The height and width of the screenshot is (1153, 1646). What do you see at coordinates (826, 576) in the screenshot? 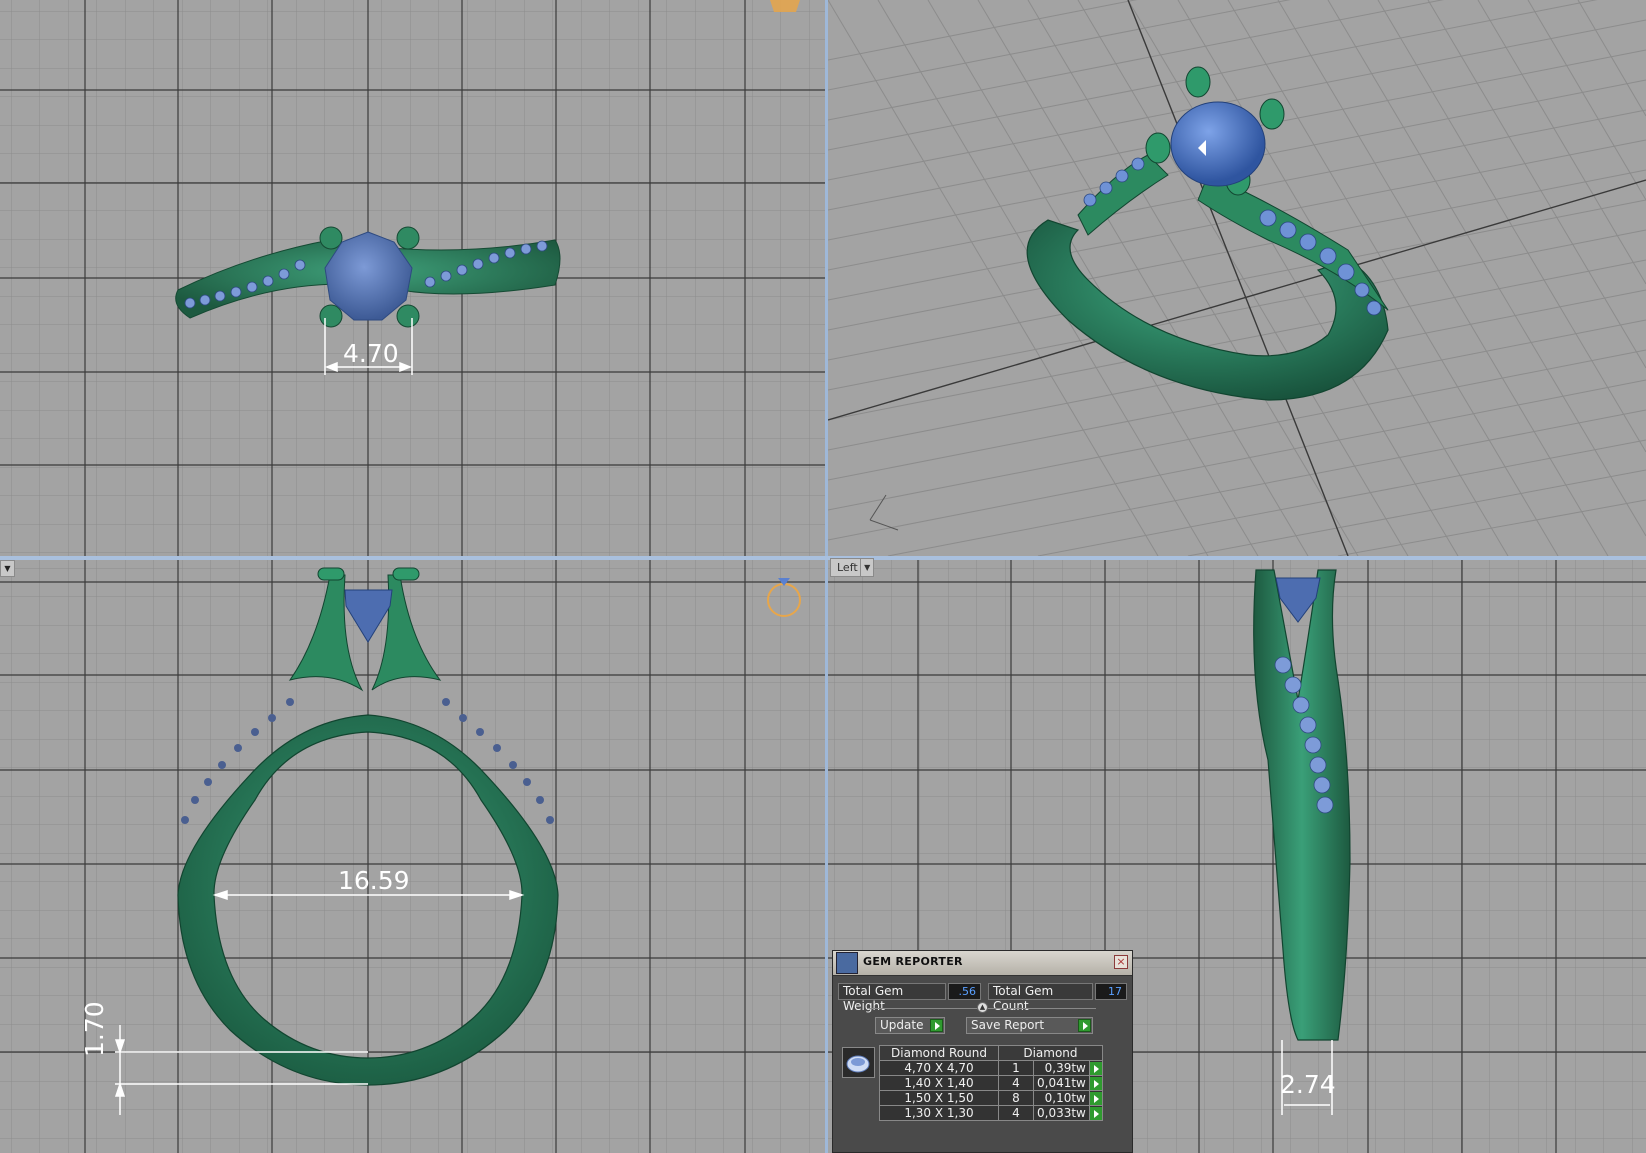
I see `viewport-divider-vertical` at bounding box center [826, 576].